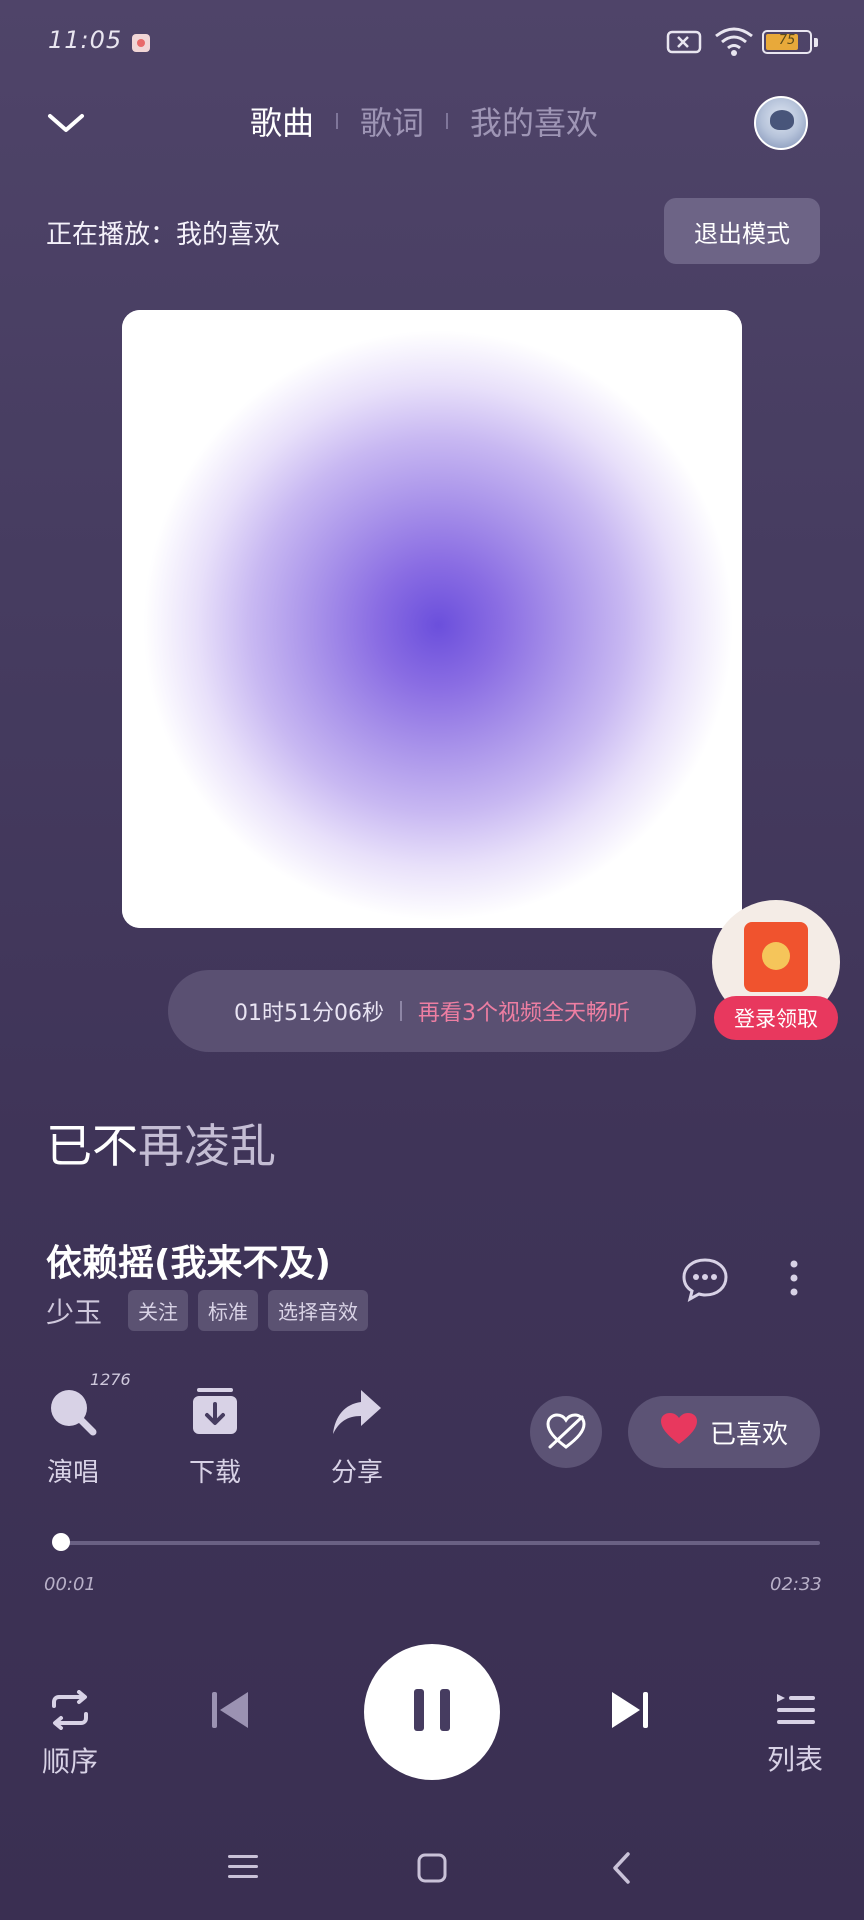 This screenshot has width=864, height=1920. I want to click on exit-mode-button: 退出模式, so click(742, 231).